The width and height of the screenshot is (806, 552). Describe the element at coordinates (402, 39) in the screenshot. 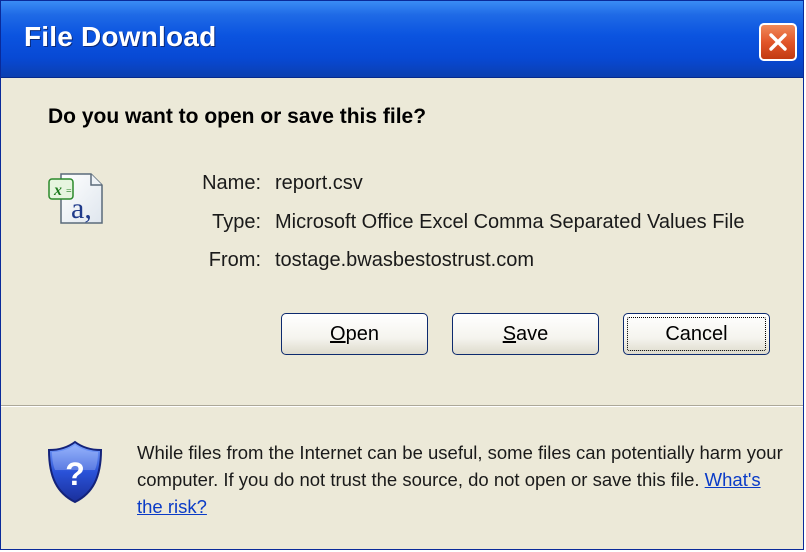

I see `title-bar: File Download` at that location.